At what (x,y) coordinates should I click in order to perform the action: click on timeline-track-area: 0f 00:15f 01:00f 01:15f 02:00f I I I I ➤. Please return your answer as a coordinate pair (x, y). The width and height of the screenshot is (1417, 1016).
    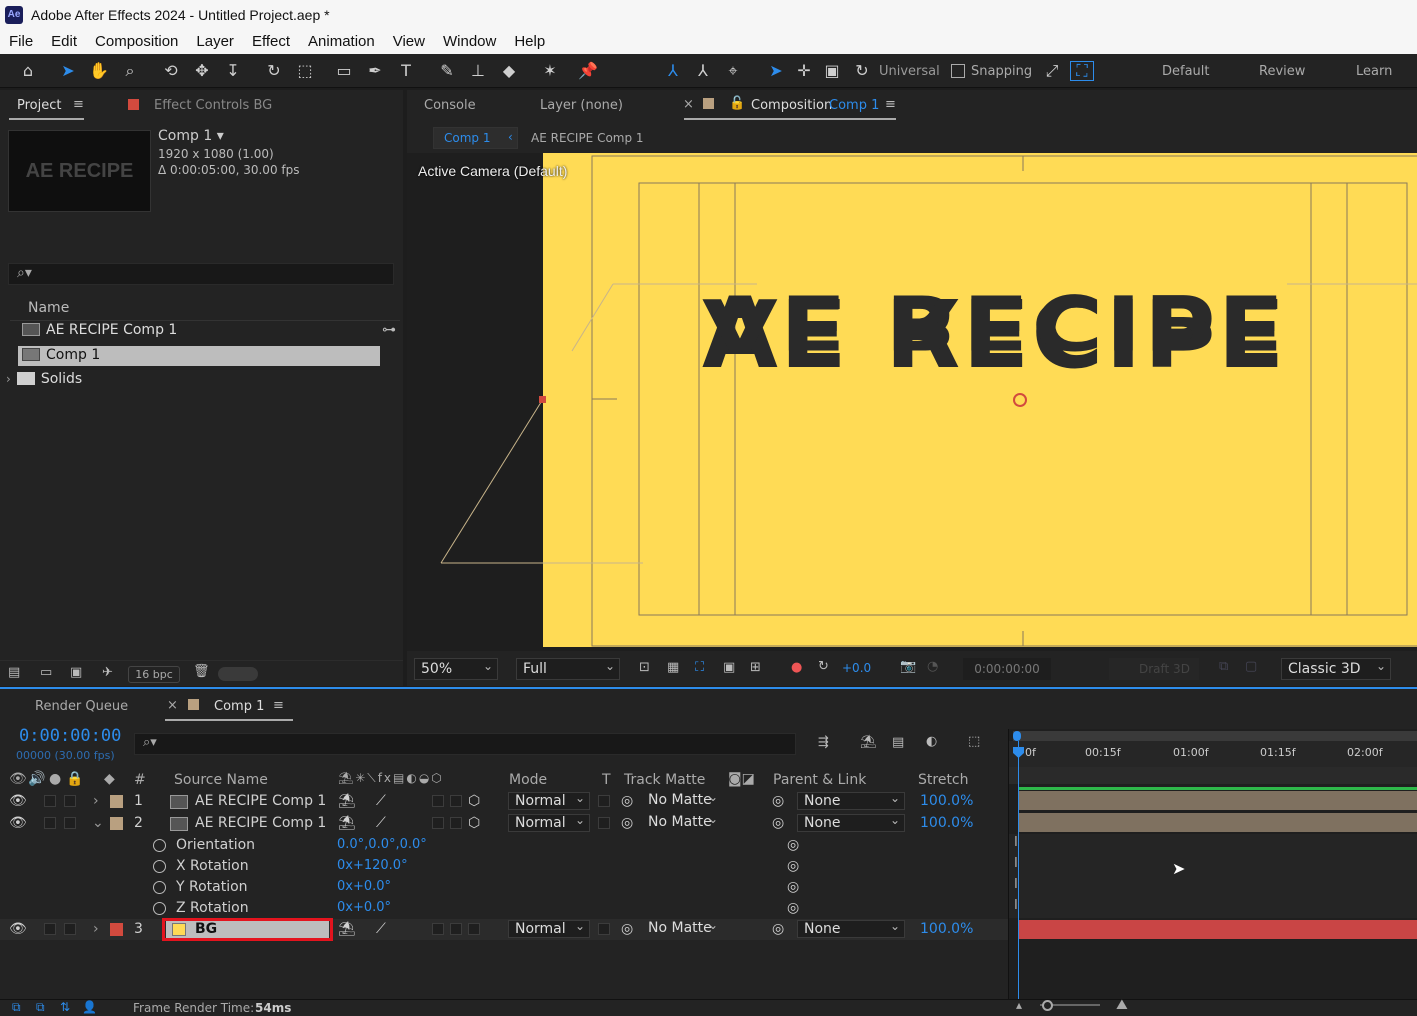
    Looking at the image, I should click on (1212, 864).